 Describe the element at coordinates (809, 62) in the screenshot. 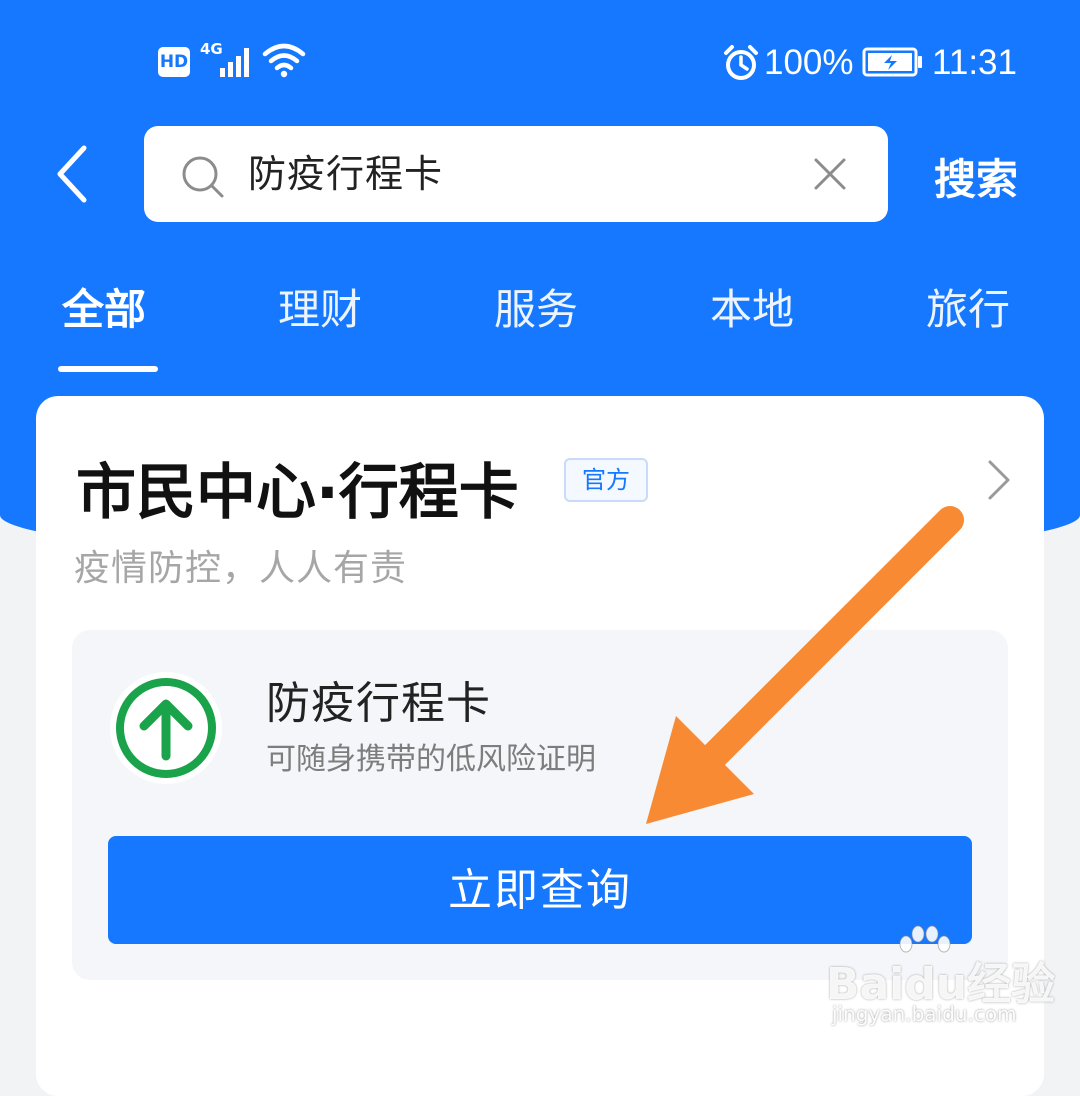

I see `battery-percentage: 100%` at that location.